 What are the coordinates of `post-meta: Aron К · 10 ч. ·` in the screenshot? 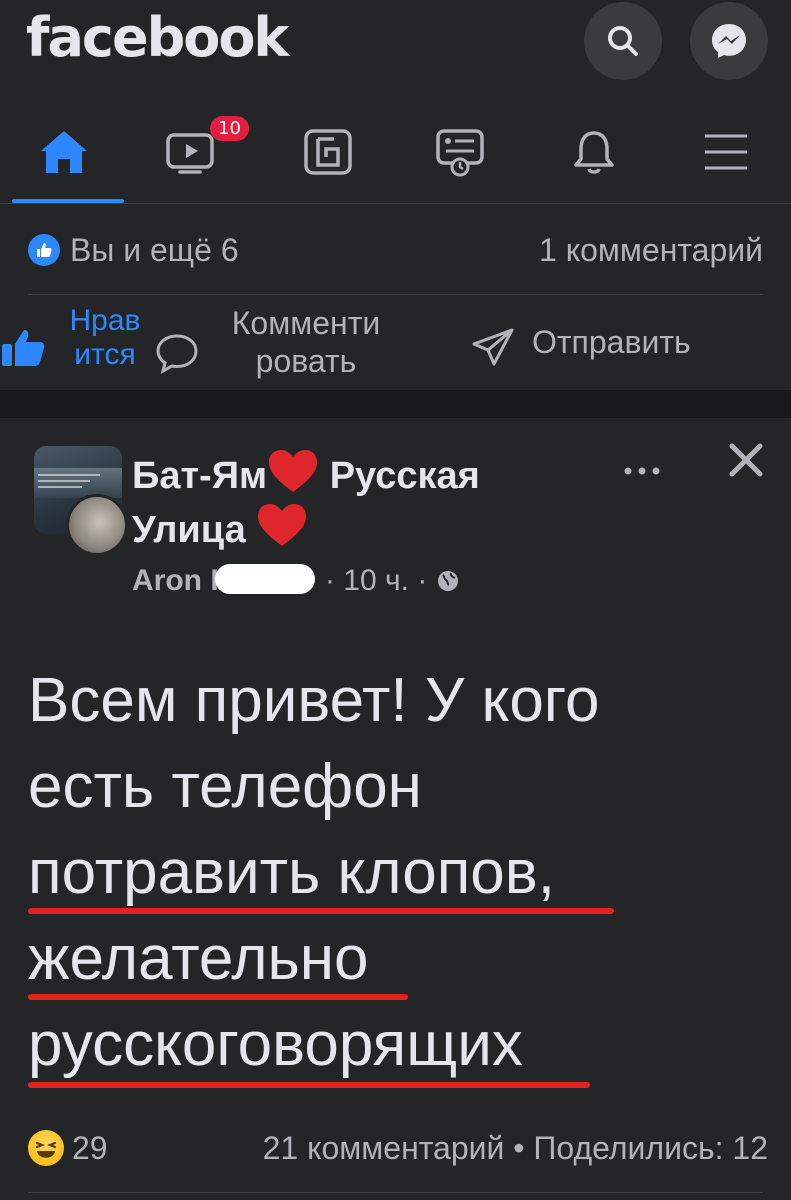 It's located at (296, 581).